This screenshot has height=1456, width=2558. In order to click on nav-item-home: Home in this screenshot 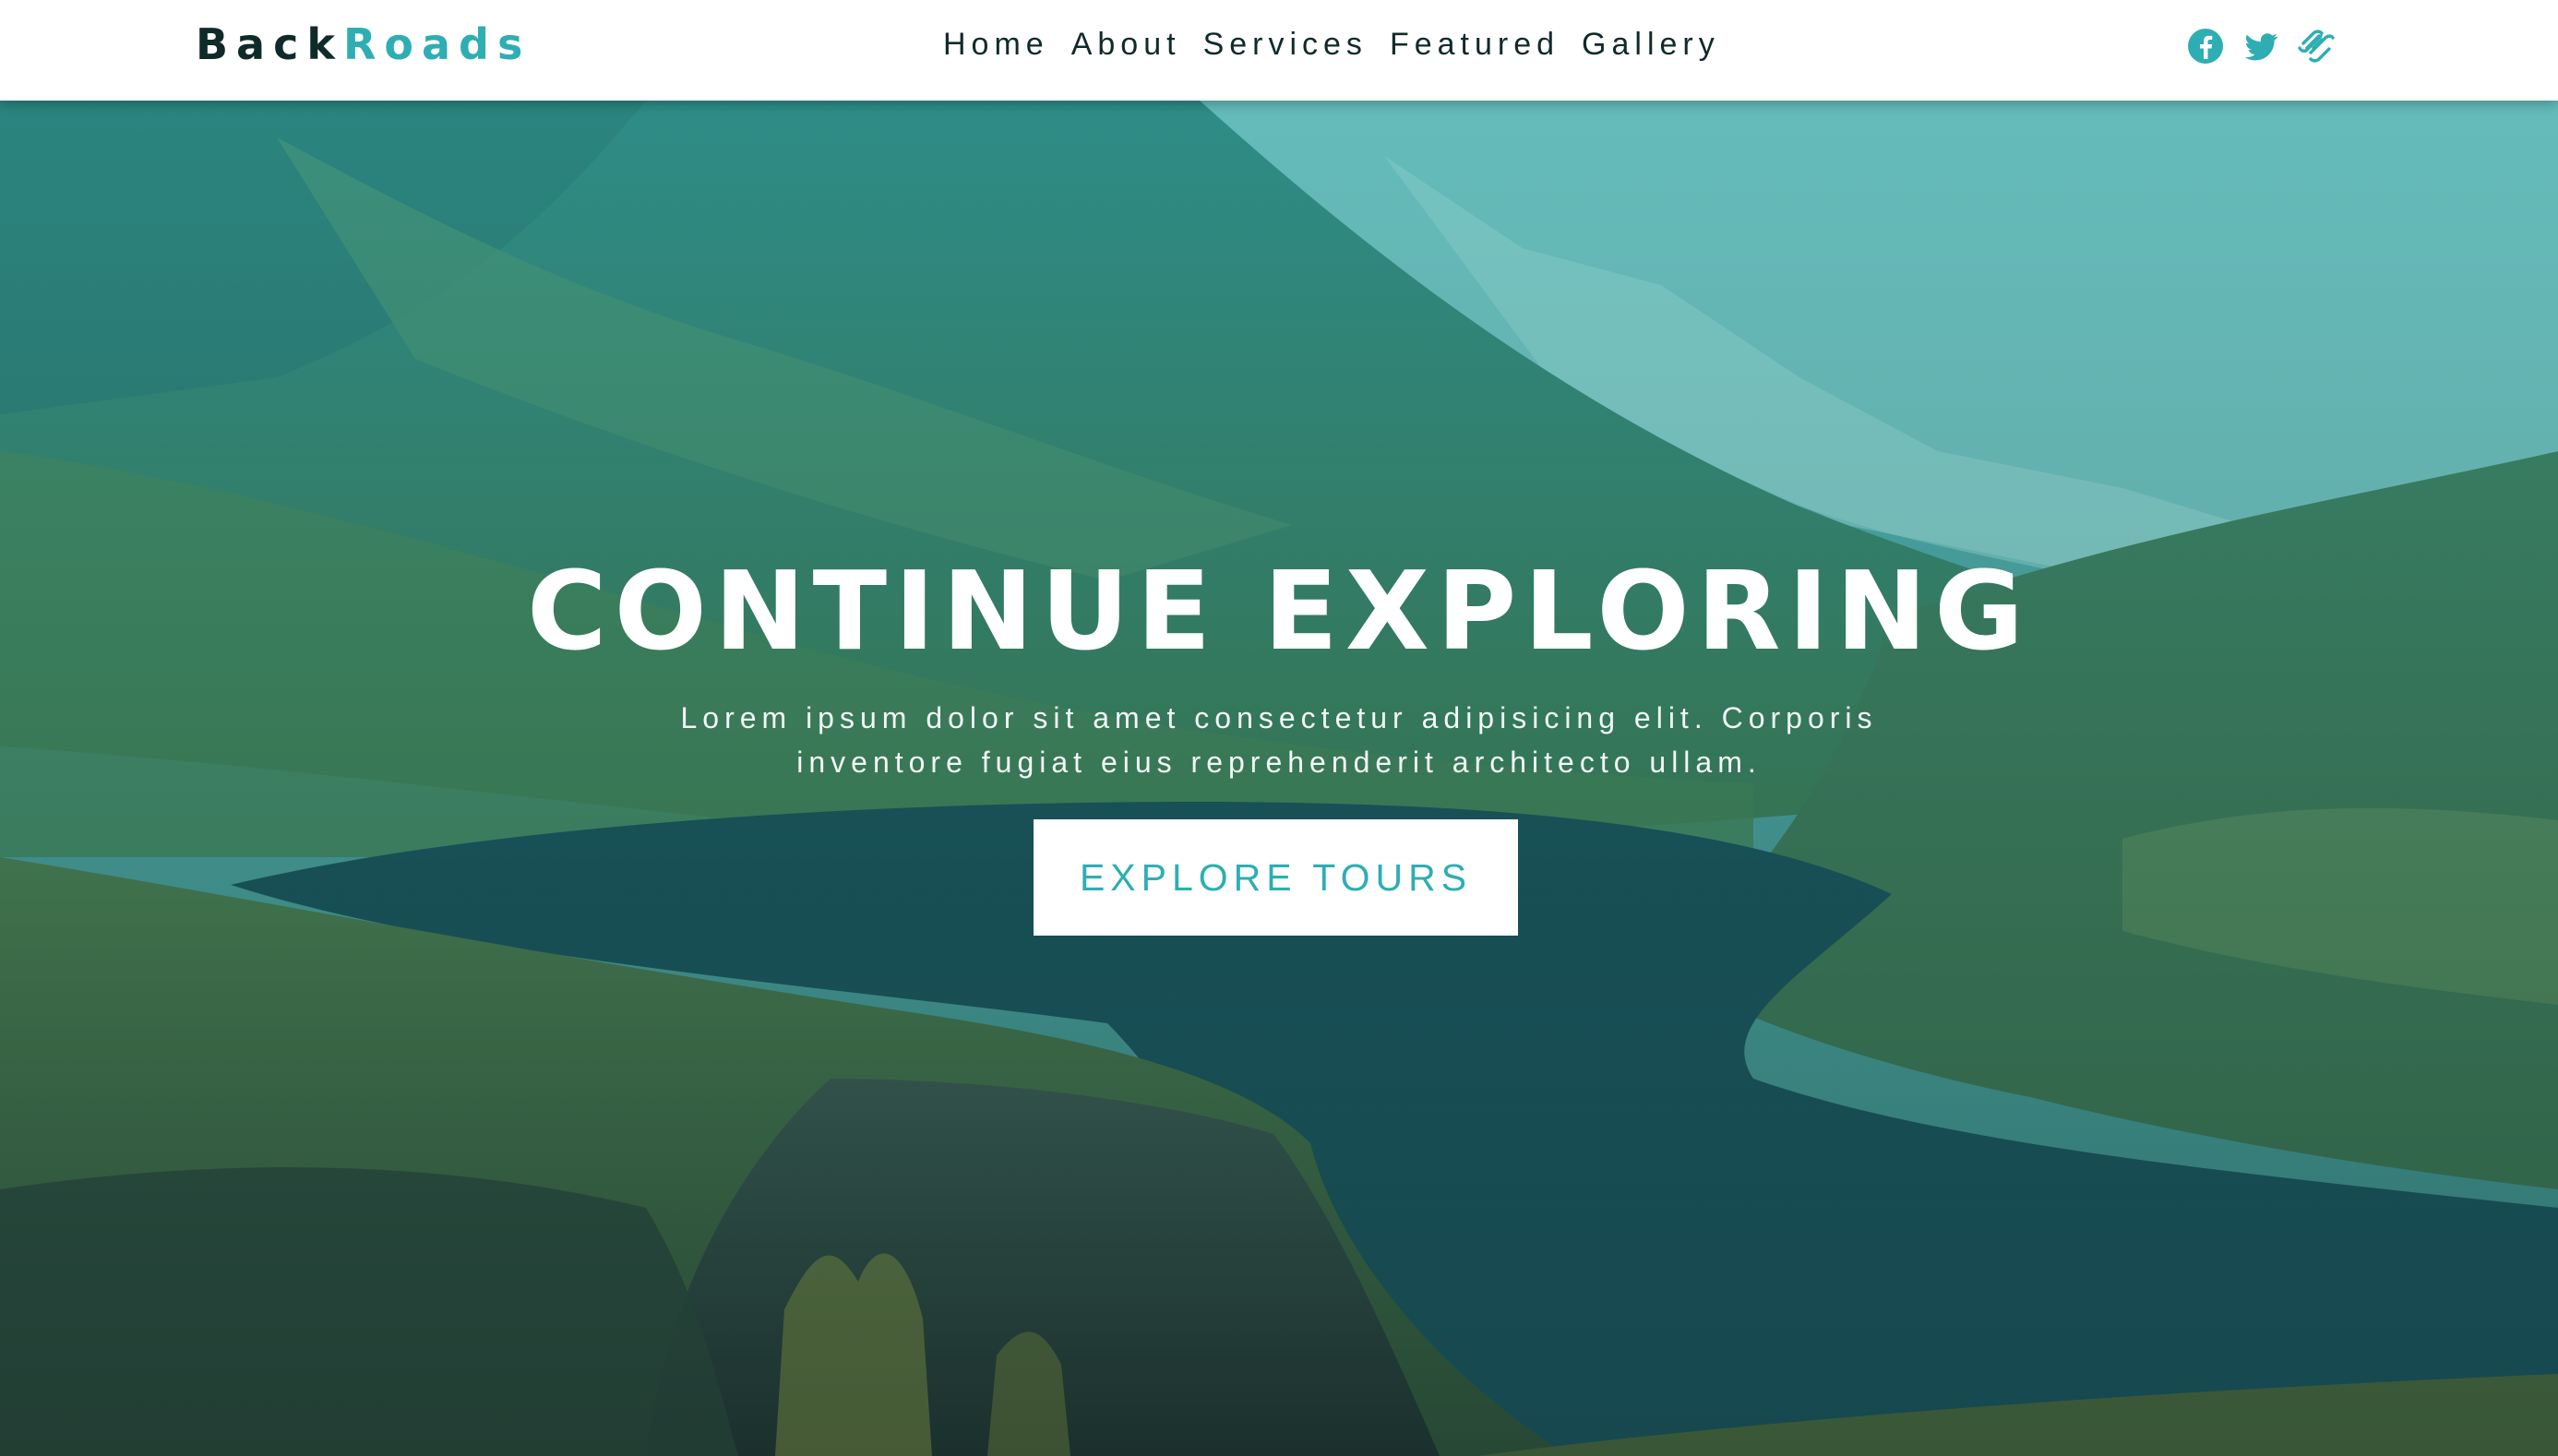, I will do `click(996, 44)`.